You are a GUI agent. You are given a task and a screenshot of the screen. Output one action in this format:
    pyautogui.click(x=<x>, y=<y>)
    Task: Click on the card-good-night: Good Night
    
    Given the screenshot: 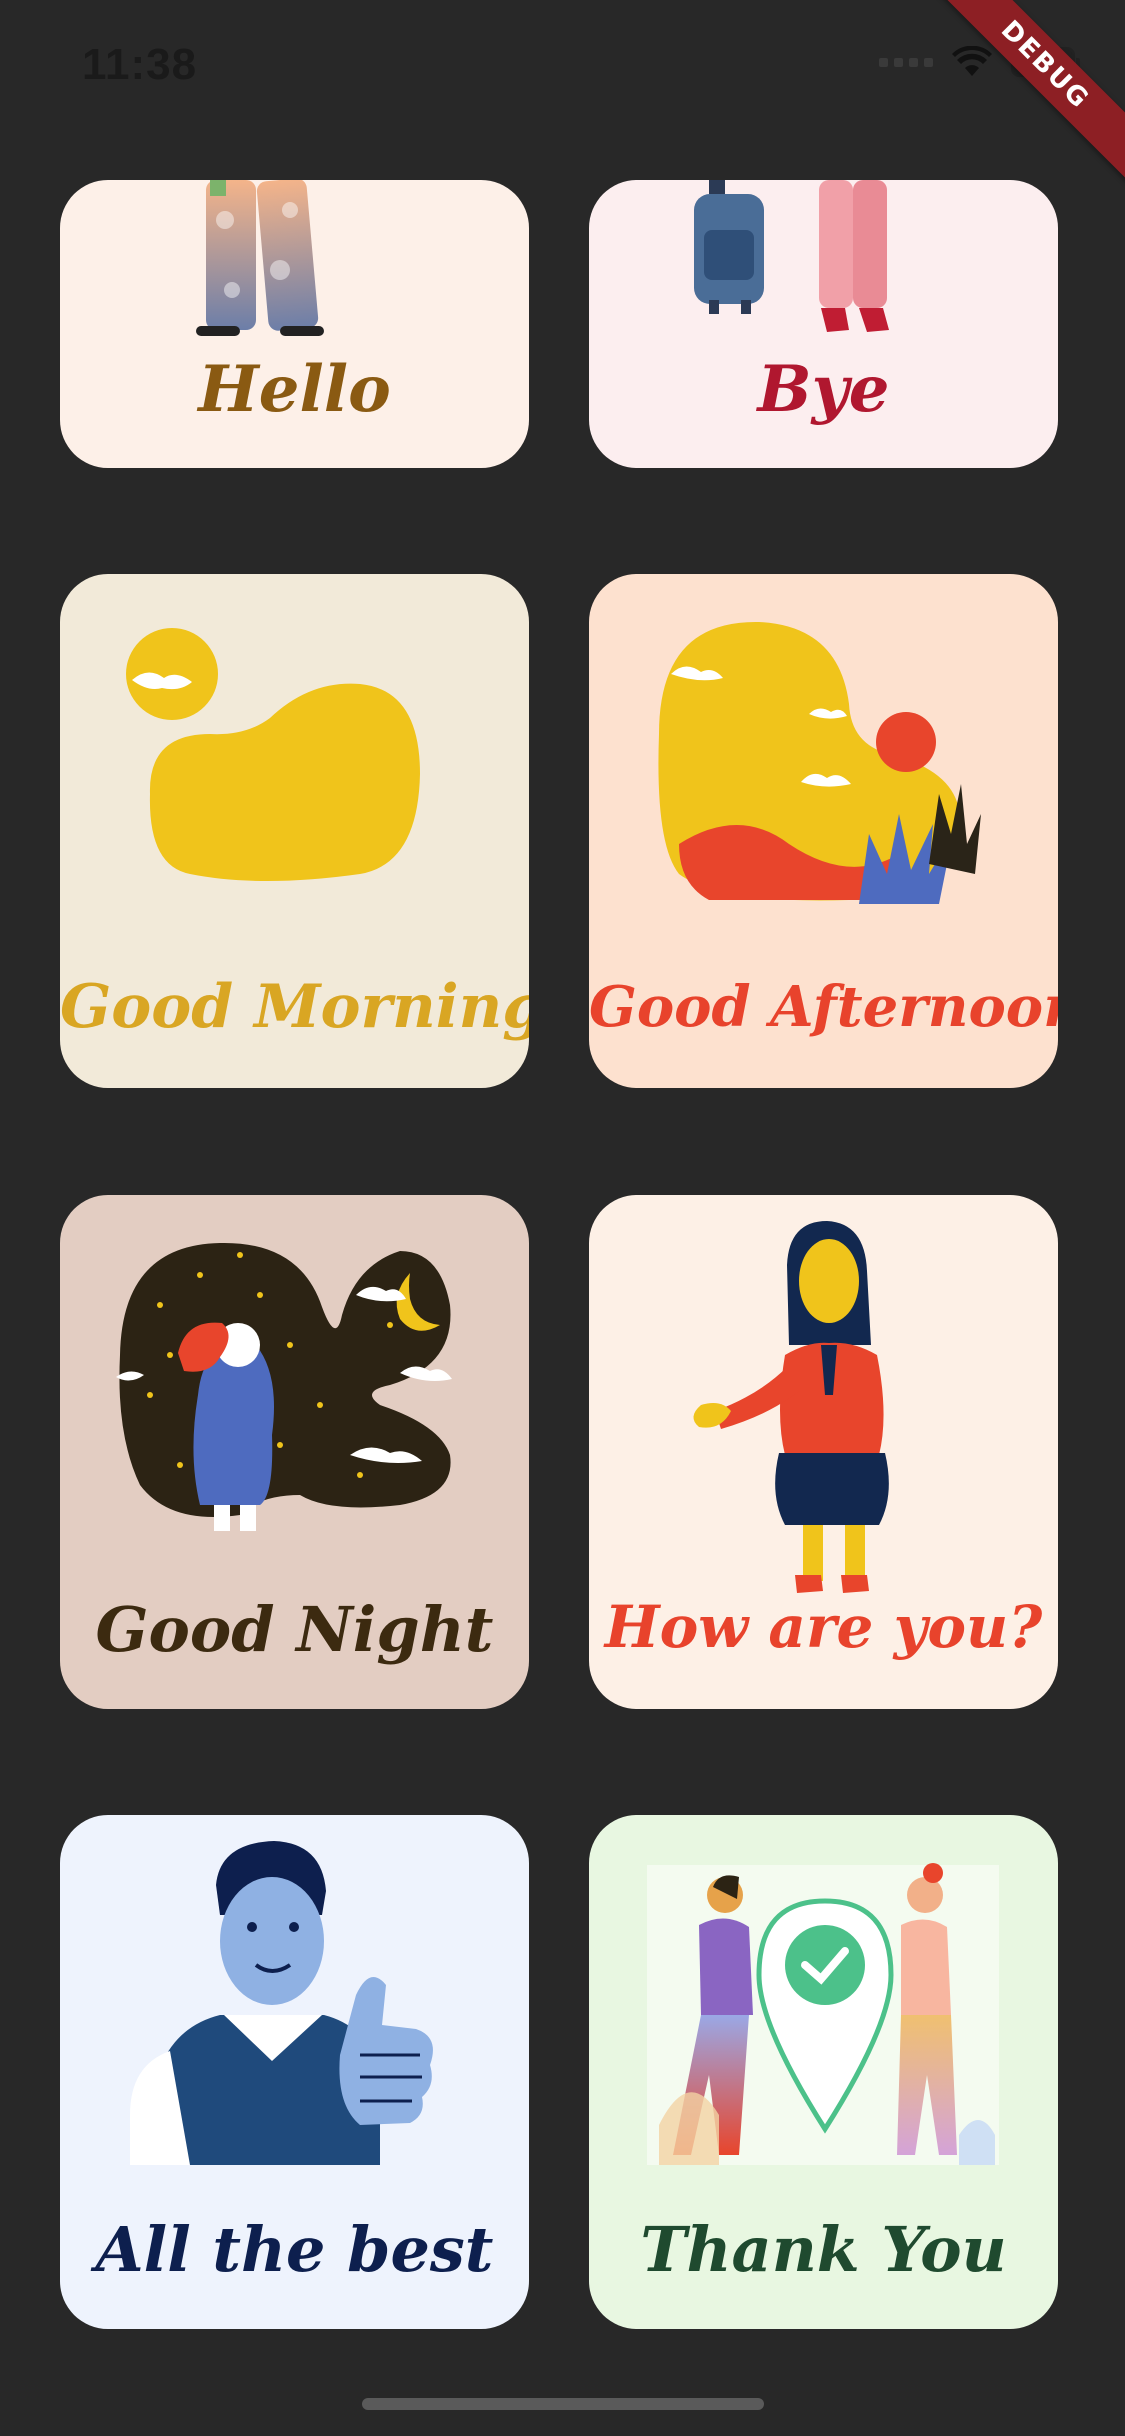 What is the action you would take?
    pyautogui.click(x=294, y=1452)
    